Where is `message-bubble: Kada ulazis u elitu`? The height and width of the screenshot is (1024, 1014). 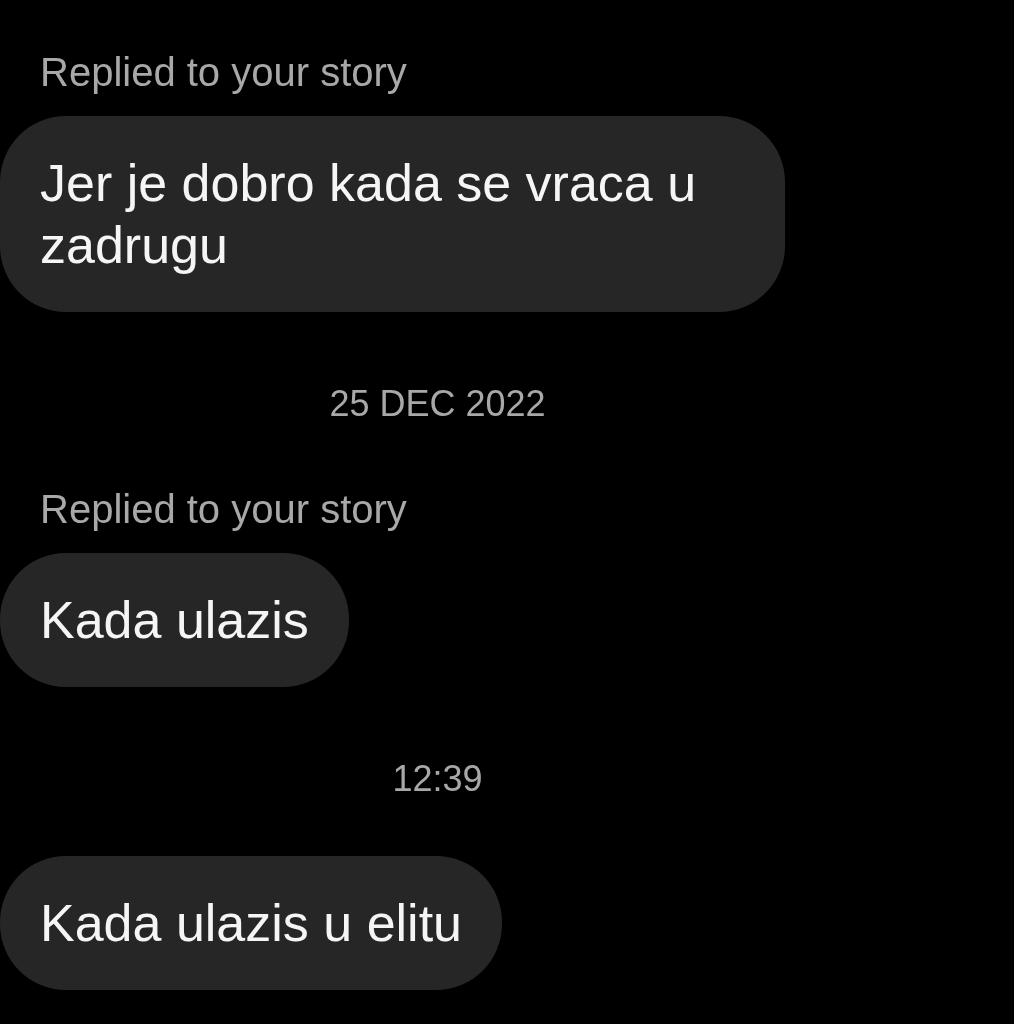 message-bubble: Kada ulazis u elitu is located at coordinates (251, 923).